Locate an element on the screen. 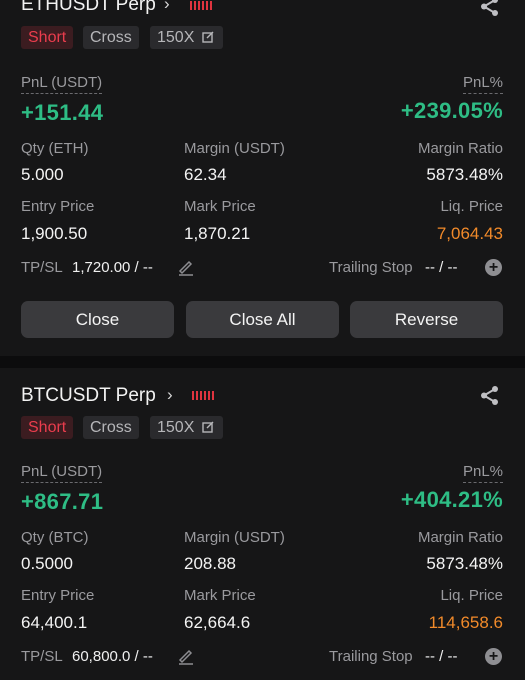 The image size is (525, 680). tpsl-value: 60,800.0 / -- is located at coordinates (112, 656).